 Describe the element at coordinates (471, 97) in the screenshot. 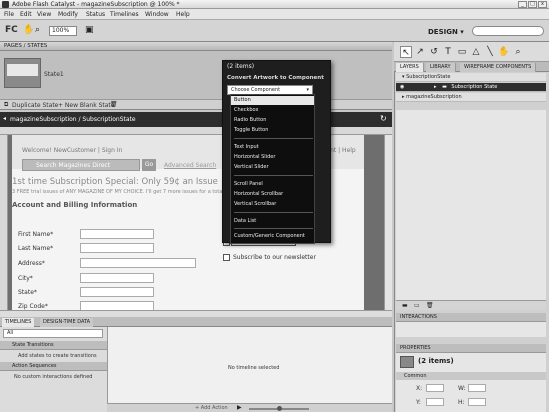

I see `layer-row-page: ▸ magazineSubscription` at that location.